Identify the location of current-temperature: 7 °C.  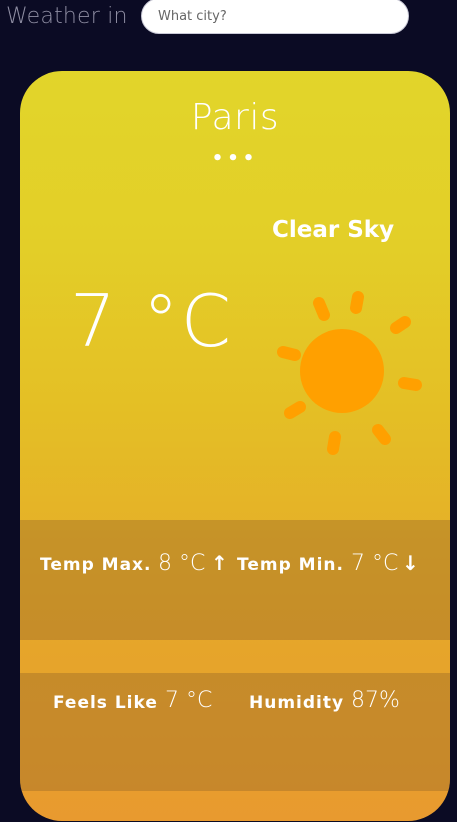
(151, 321).